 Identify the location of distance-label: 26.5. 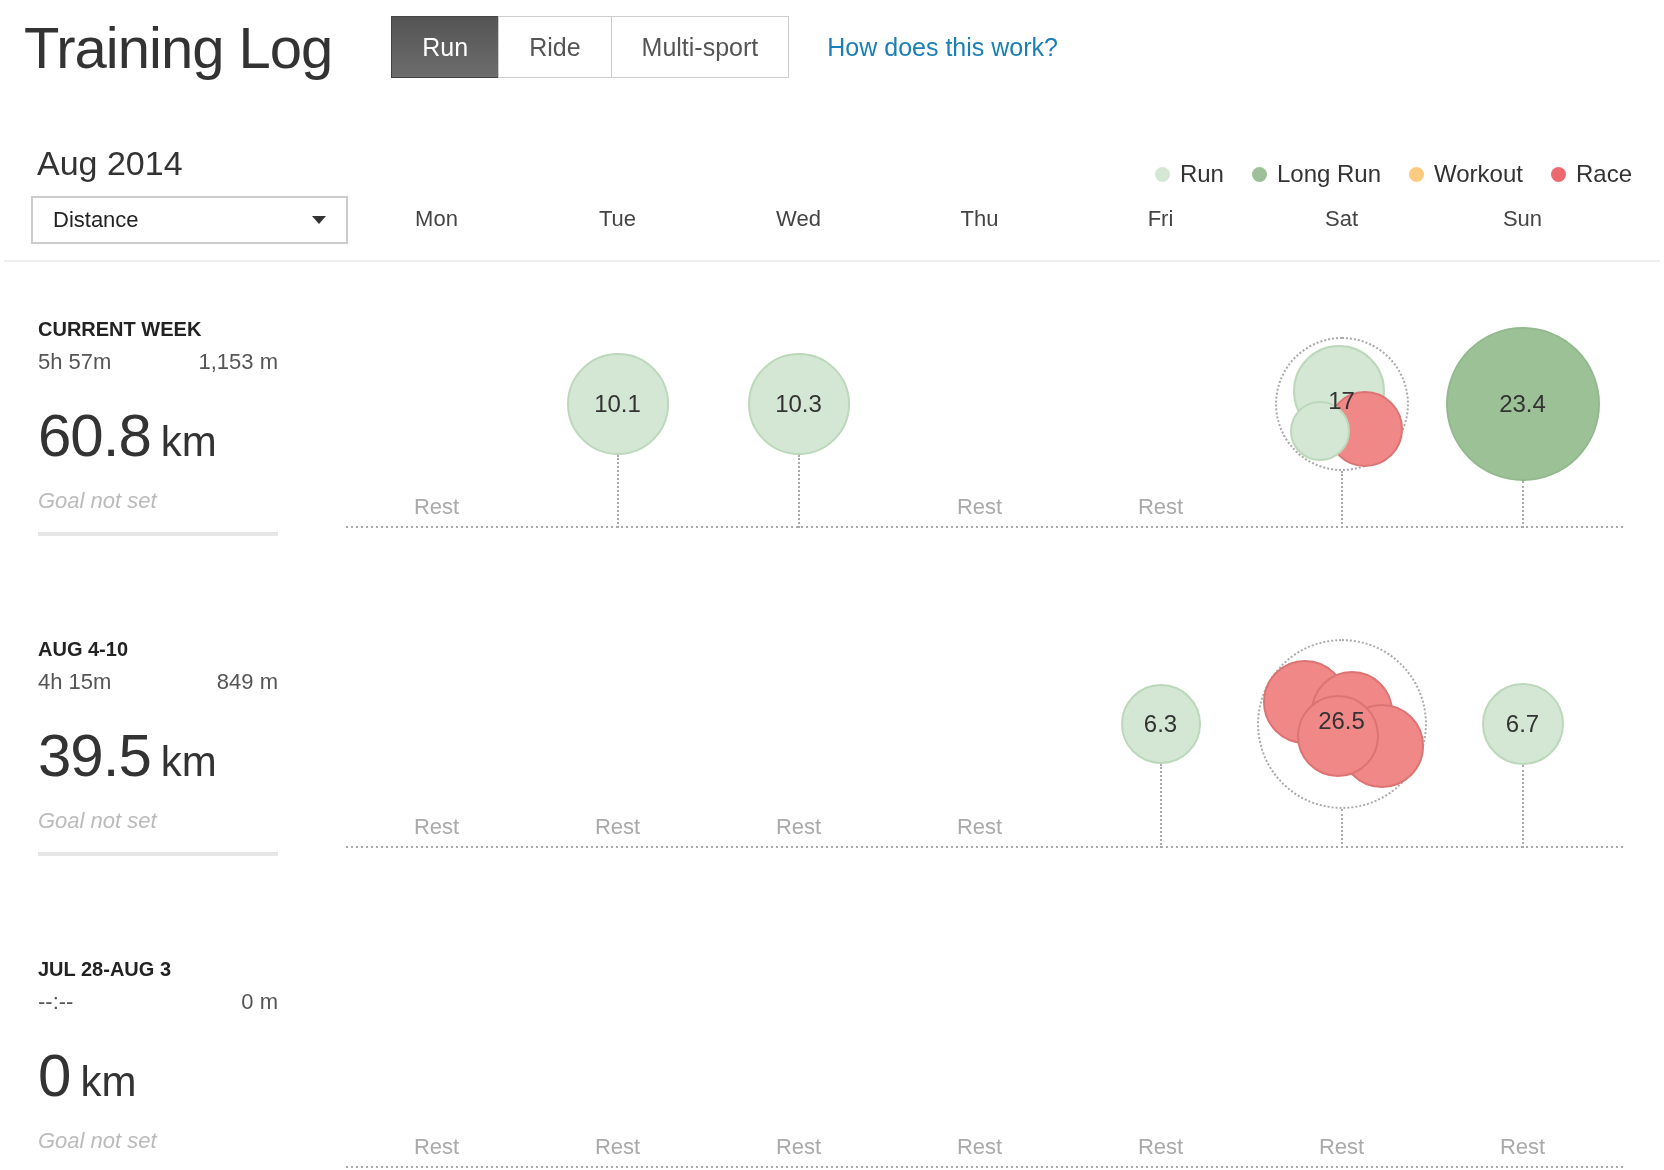
(1341, 721).